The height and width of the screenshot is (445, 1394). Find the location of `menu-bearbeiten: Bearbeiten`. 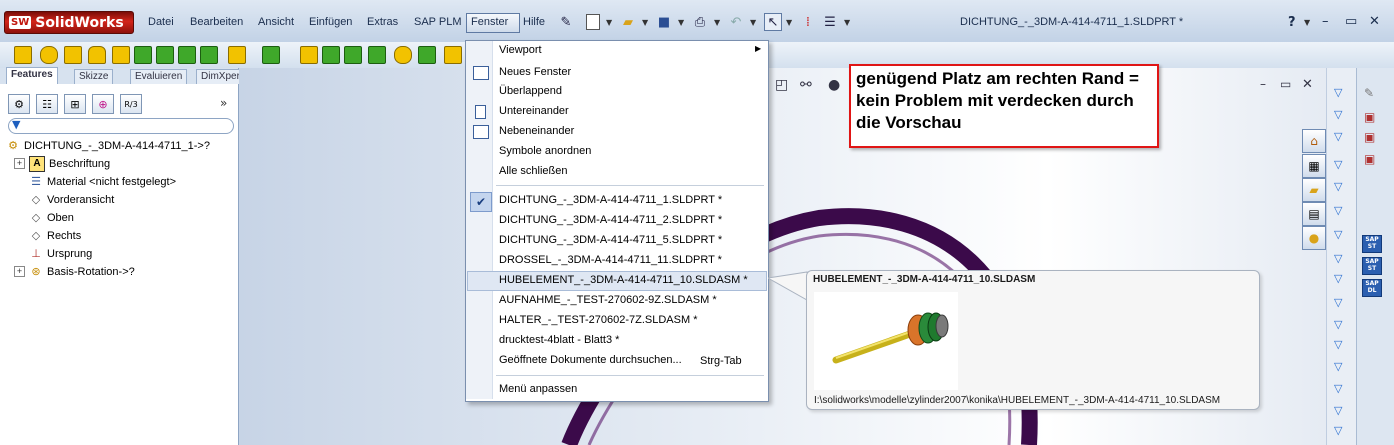

menu-bearbeiten: Bearbeiten is located at coordinates (216, 22).